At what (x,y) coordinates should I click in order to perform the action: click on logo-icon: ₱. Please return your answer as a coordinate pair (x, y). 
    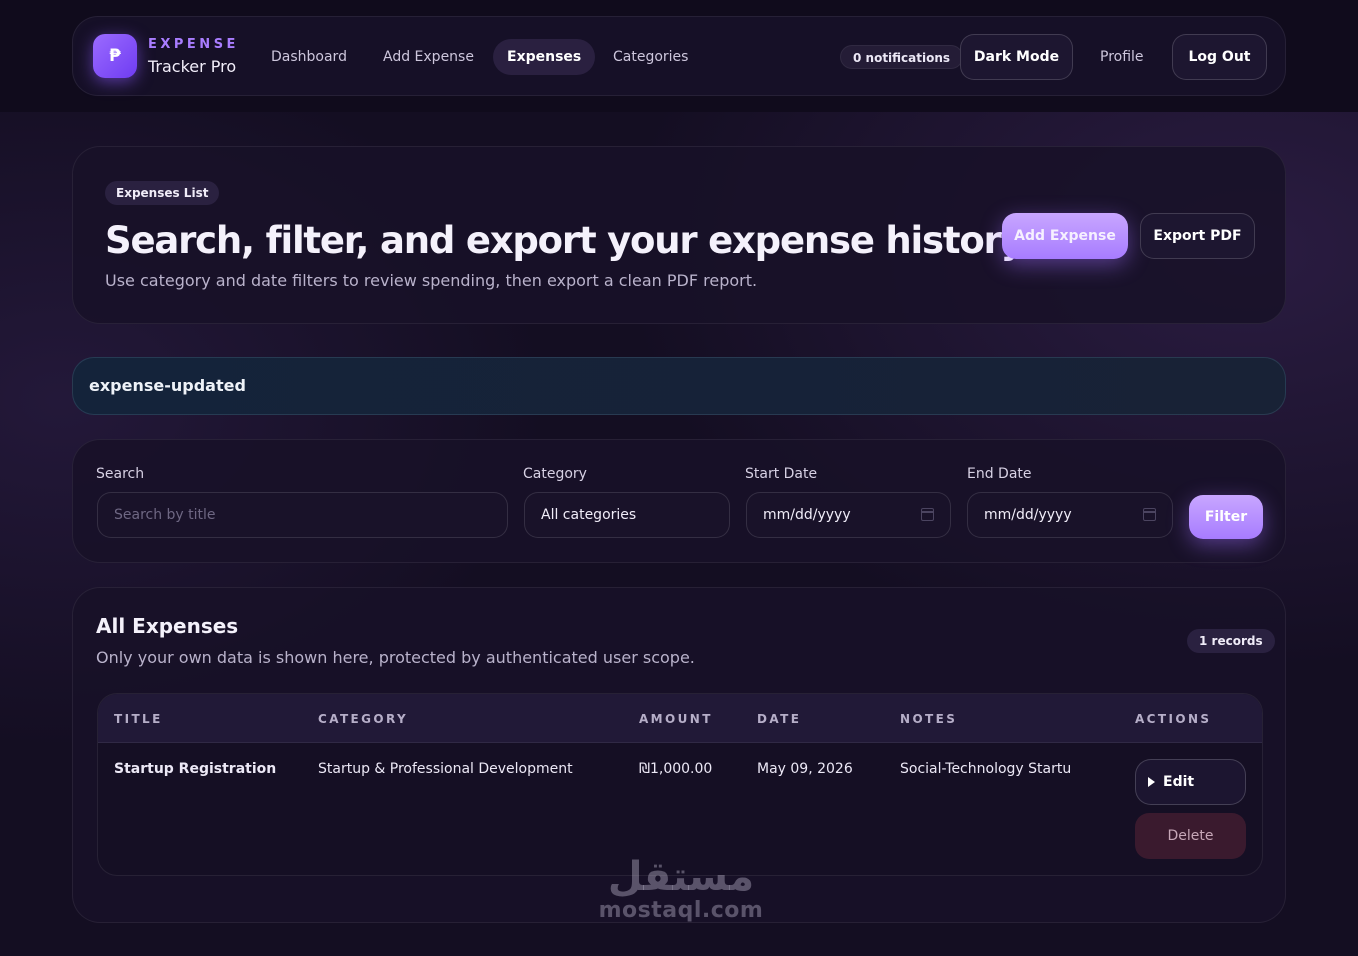
    Looking at the image, I should click on (115, 56).